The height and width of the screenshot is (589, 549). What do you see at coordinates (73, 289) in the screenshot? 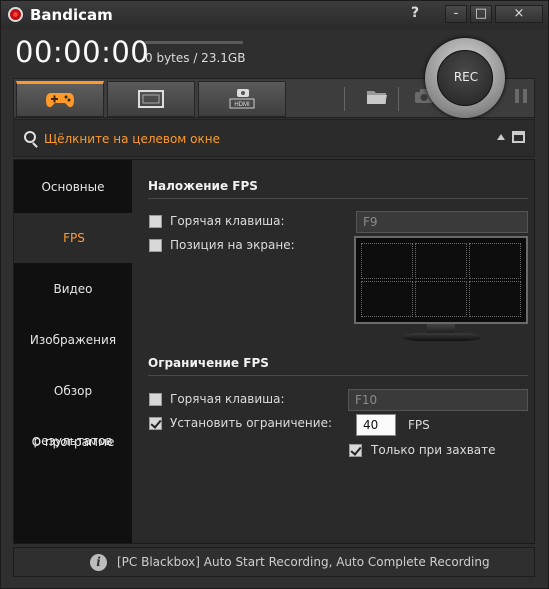
I see `sidebar-item-video: Видео` at bounding box center [73, 289].